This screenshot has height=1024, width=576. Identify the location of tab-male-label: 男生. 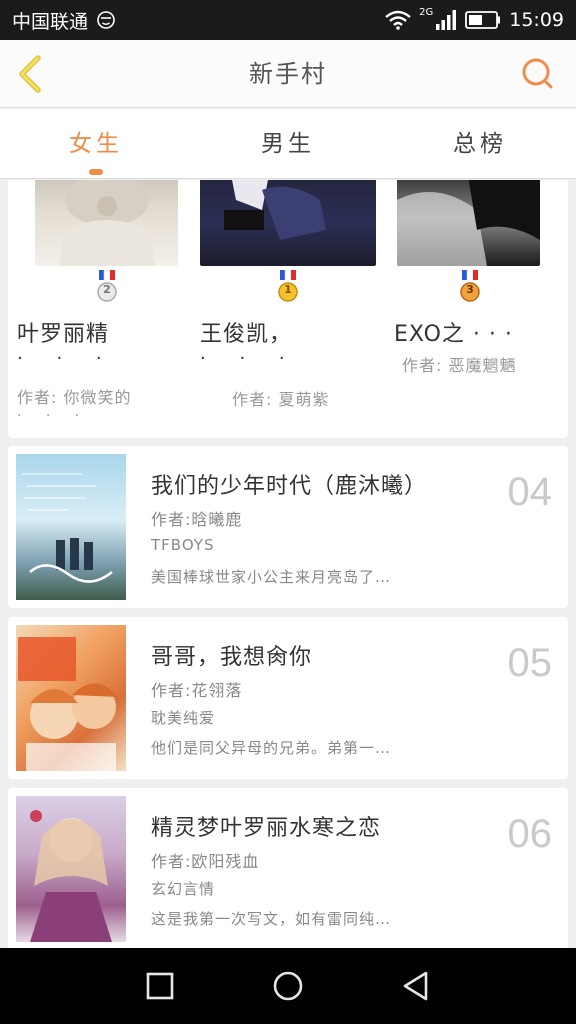
(288, 144).